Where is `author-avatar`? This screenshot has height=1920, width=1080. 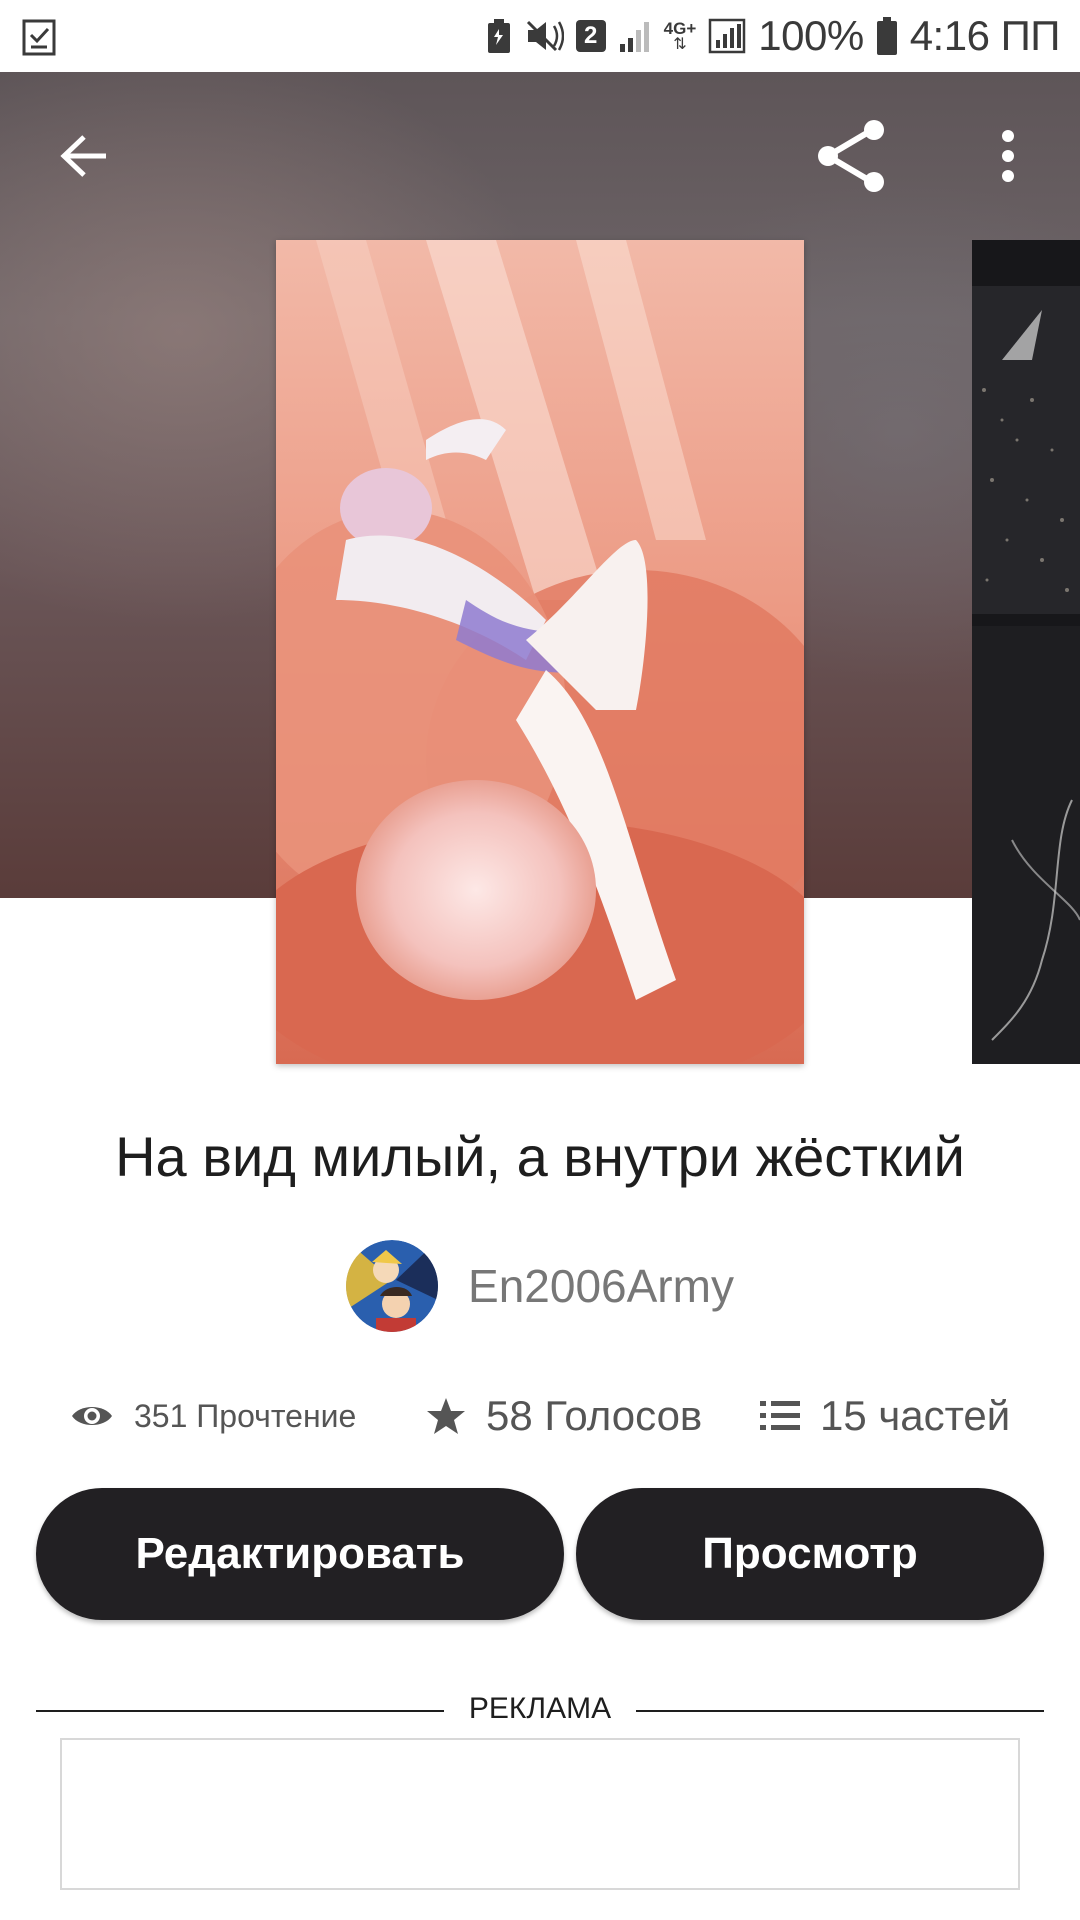 author-avatar is located at coordinates (392, 1286).